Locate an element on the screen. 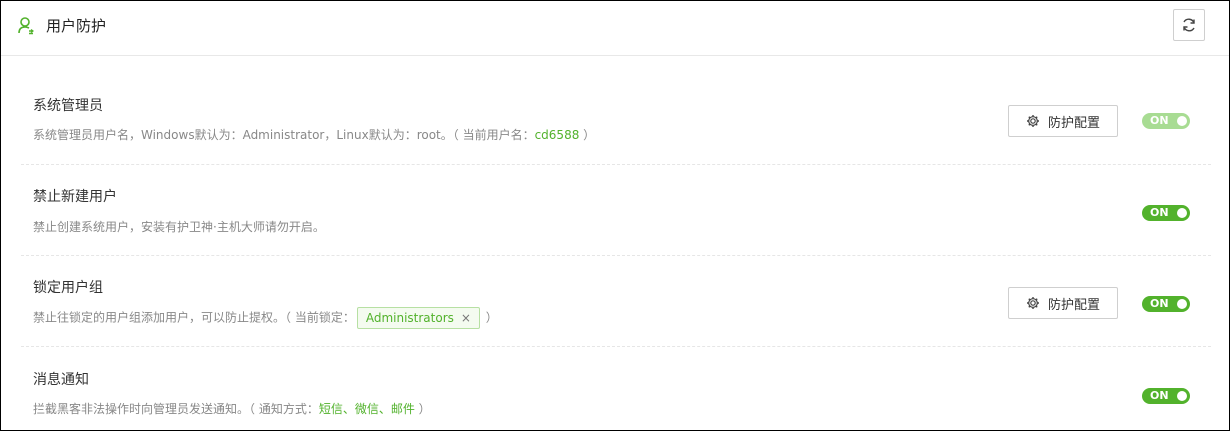  refresh-icon is located at coordinates (1189, 25).